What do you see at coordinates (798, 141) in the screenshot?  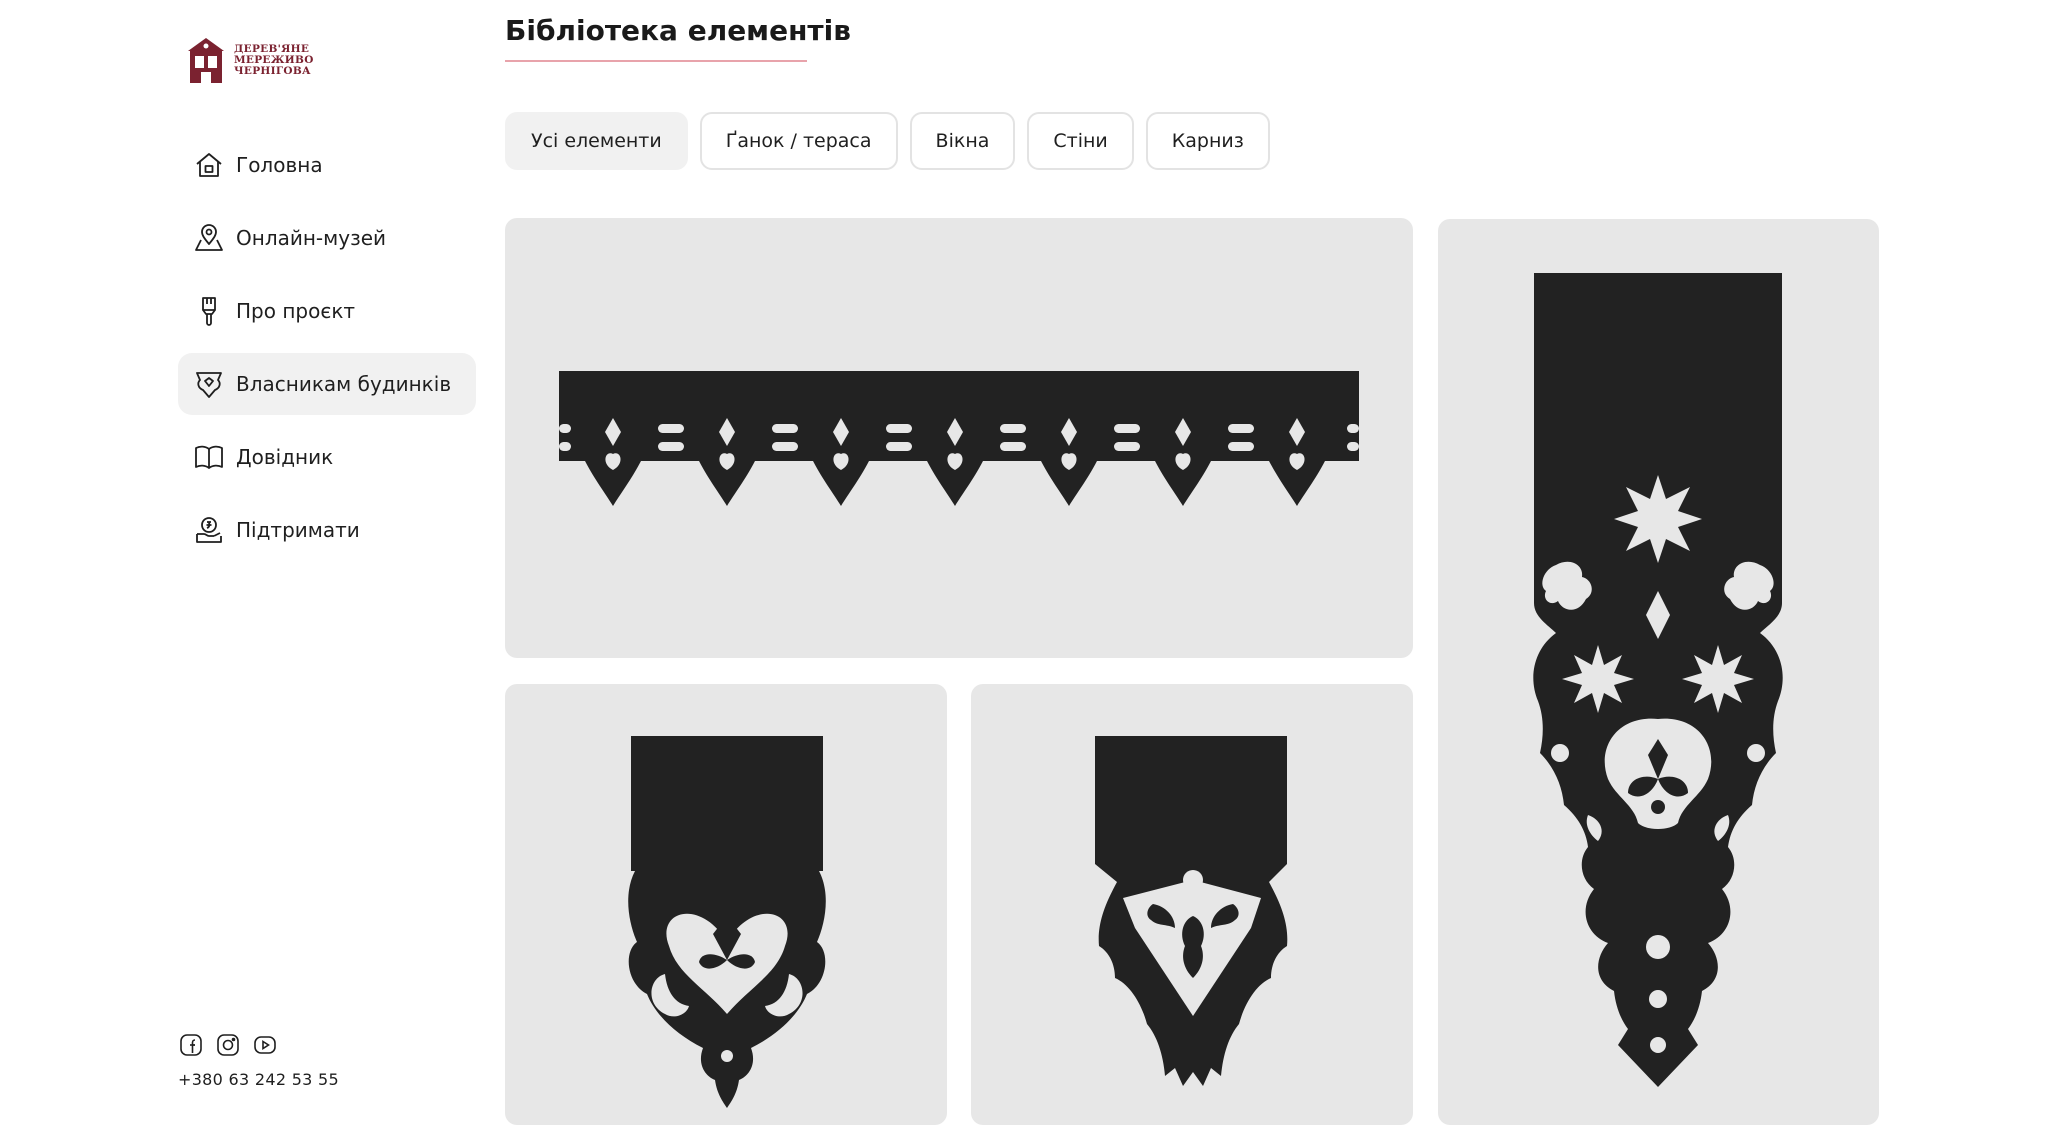 I see `tab-porch-terrace: Ґанок / тераса` at bounding box center [798, 141].